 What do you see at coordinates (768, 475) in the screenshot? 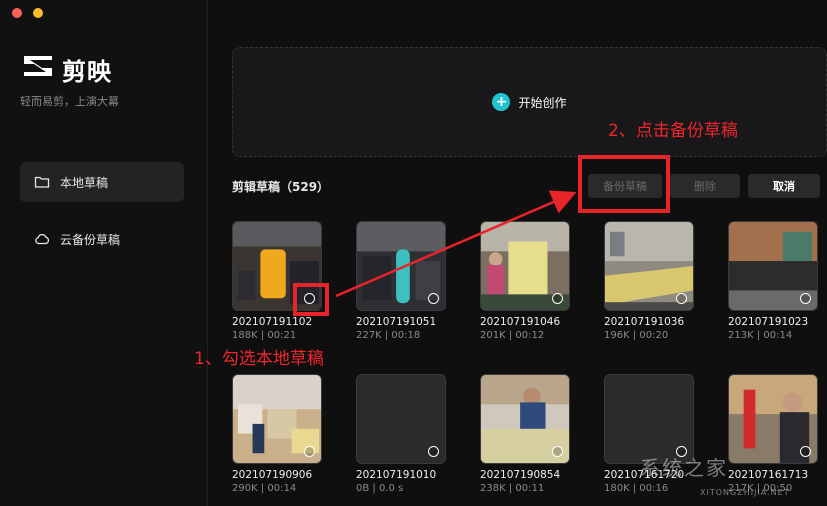
I see `draft-name: 202107161713` at bounding box center [768, 475].